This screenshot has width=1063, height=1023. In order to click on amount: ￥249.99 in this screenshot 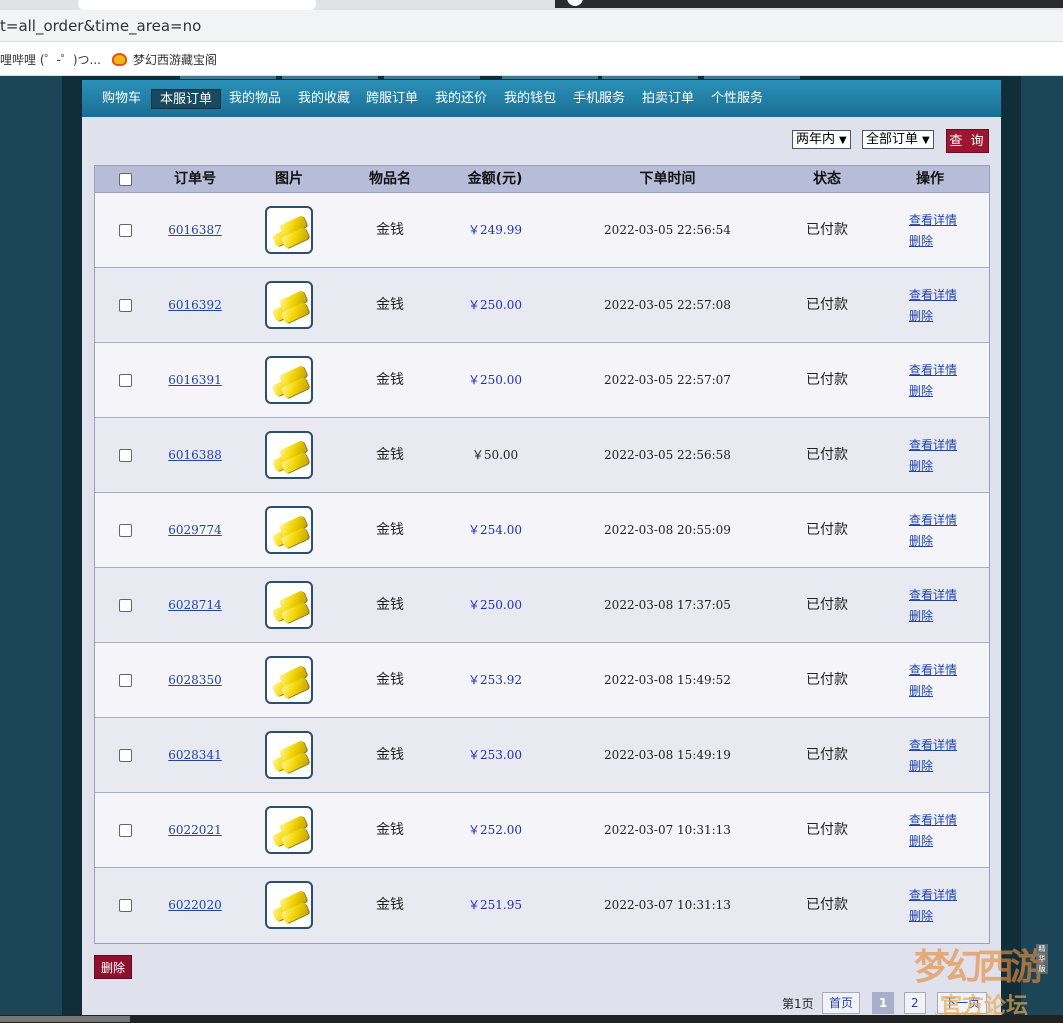, I will do `click(495, 230)`.